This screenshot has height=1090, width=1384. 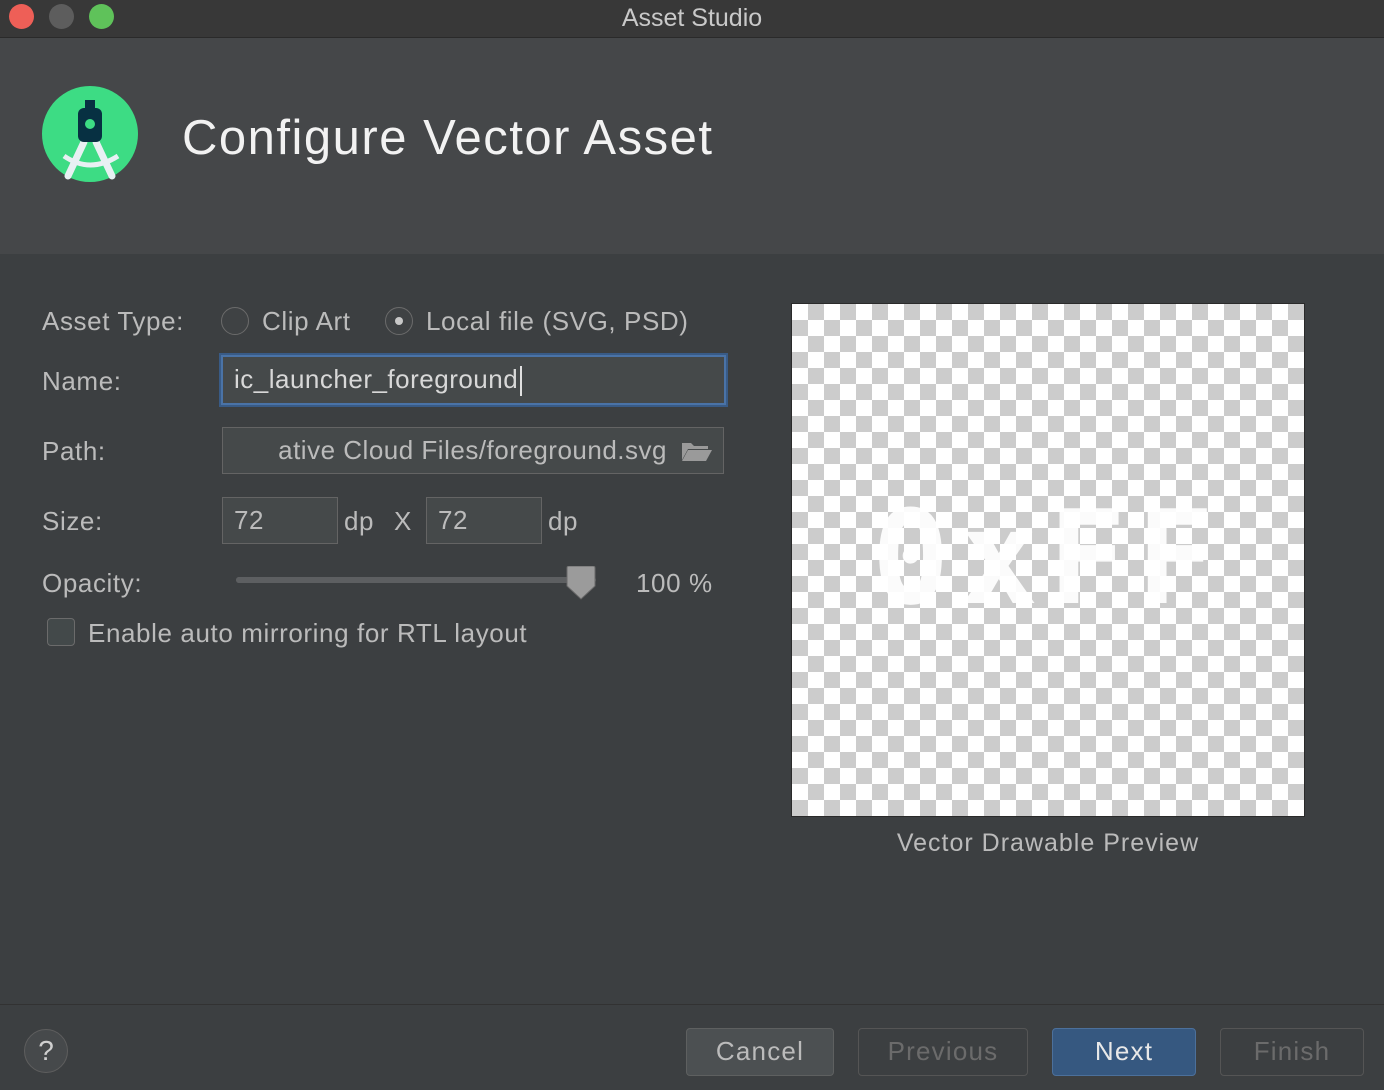 What do you see at coordinates (581, 583) in the screenshot?
I see `opacity-slider-thumb` at bounding box center [581, 583].